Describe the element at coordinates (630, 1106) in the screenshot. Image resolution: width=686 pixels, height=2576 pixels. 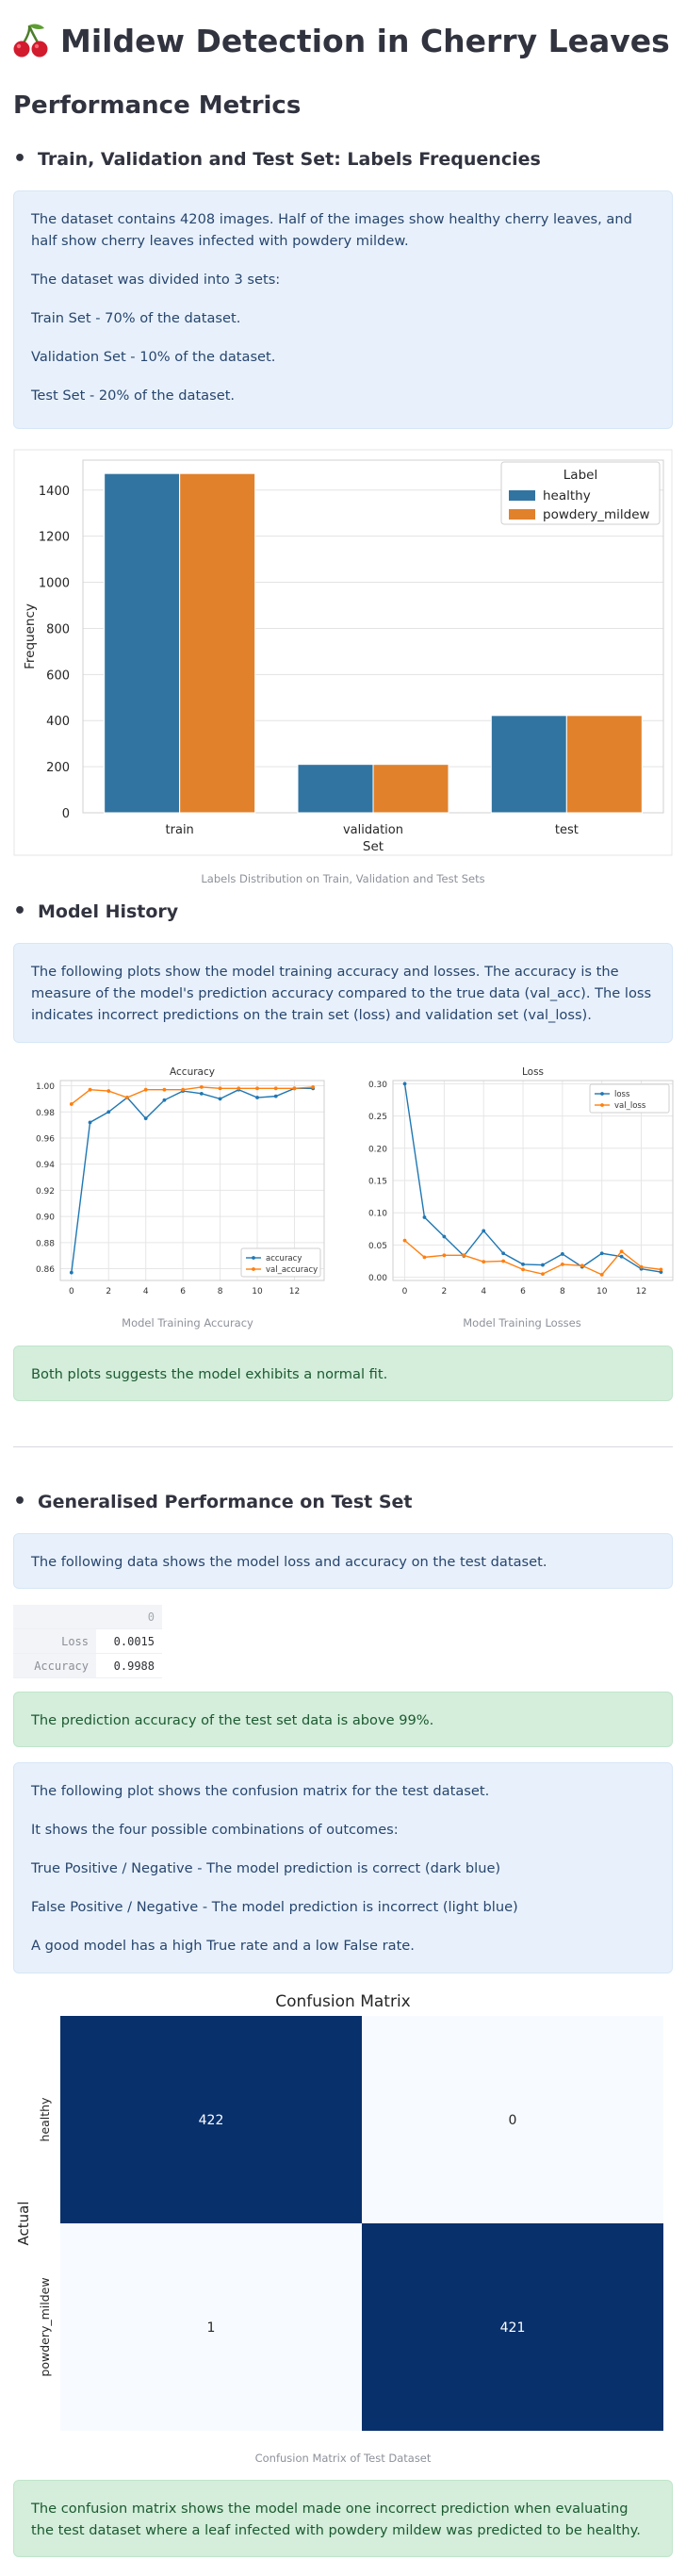
I see `legend-label: val_loss` at that location.